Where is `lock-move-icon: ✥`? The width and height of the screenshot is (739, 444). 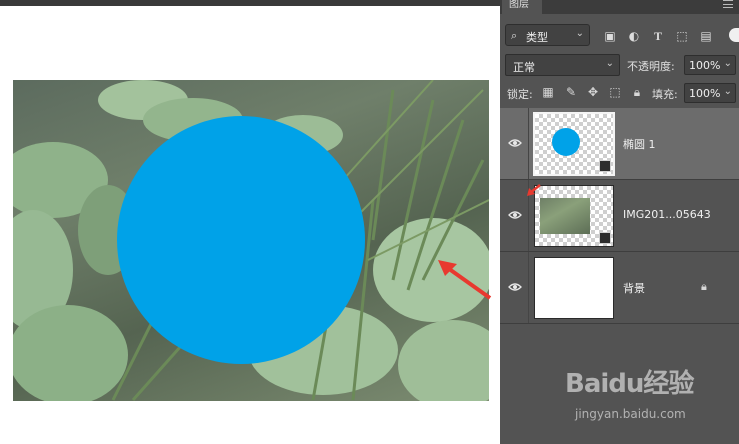
lock-move-icon: ✥ is located at coordinates (593, 92).